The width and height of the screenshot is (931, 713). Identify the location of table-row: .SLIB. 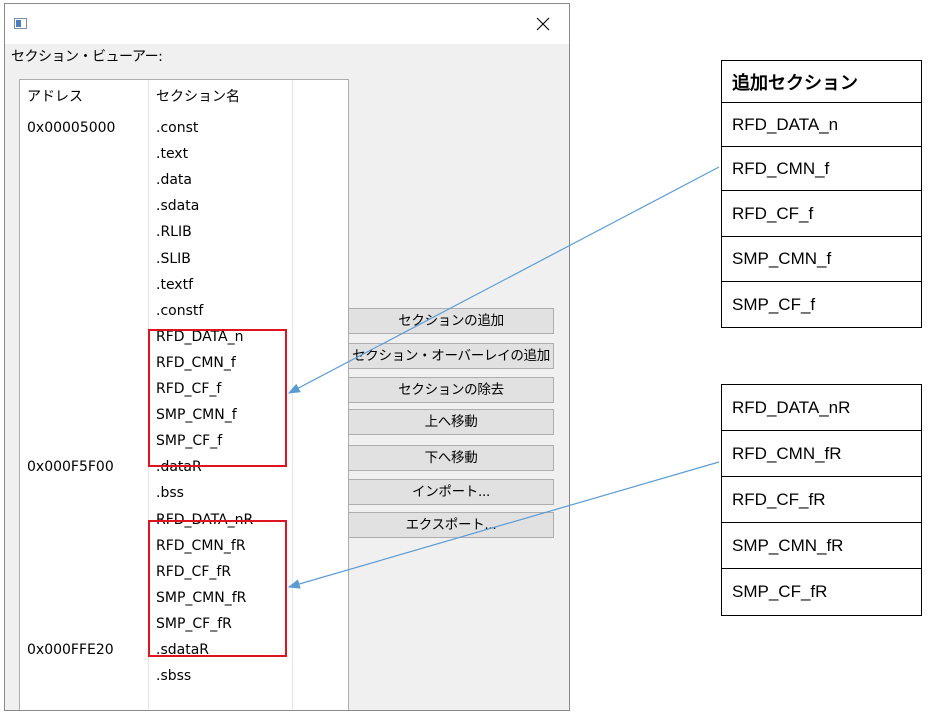
(184, 259).